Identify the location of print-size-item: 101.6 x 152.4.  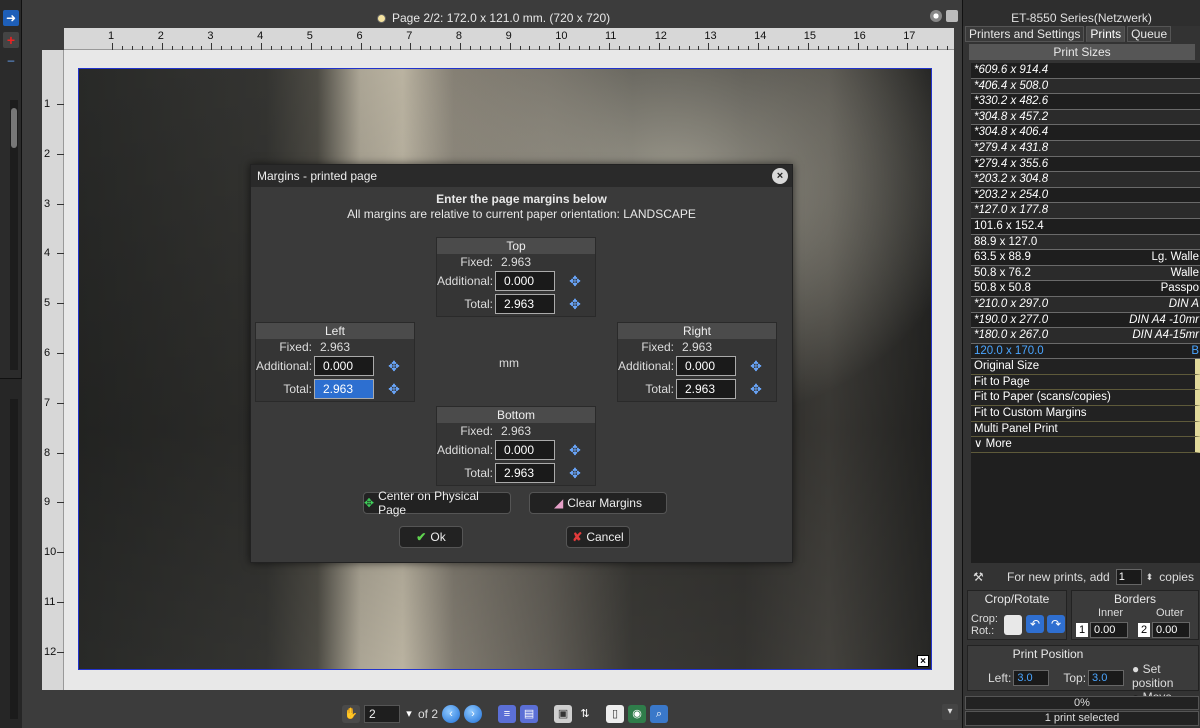
(1085, 226).